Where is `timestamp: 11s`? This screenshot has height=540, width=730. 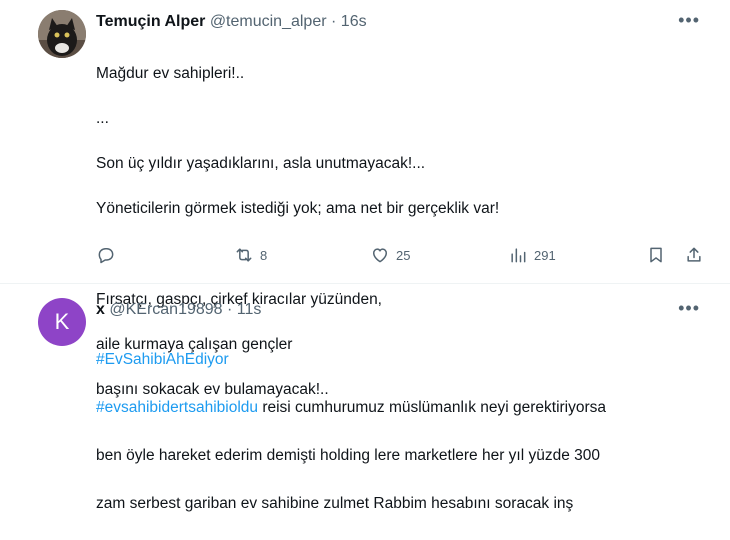
timestamp: 11s is located at coordinates (249, 309).